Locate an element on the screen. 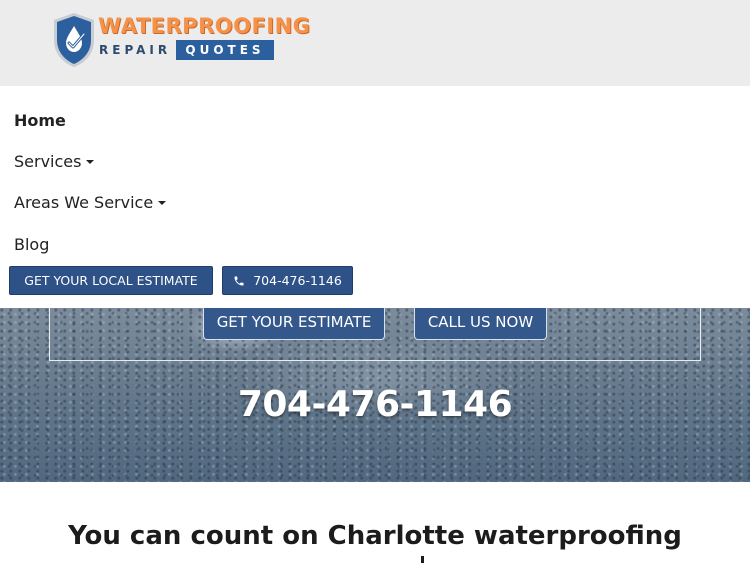 Image resolution: width=750 pixels, height=563 pixels. nav-item-label: Services is located at coordinates (48, 161).